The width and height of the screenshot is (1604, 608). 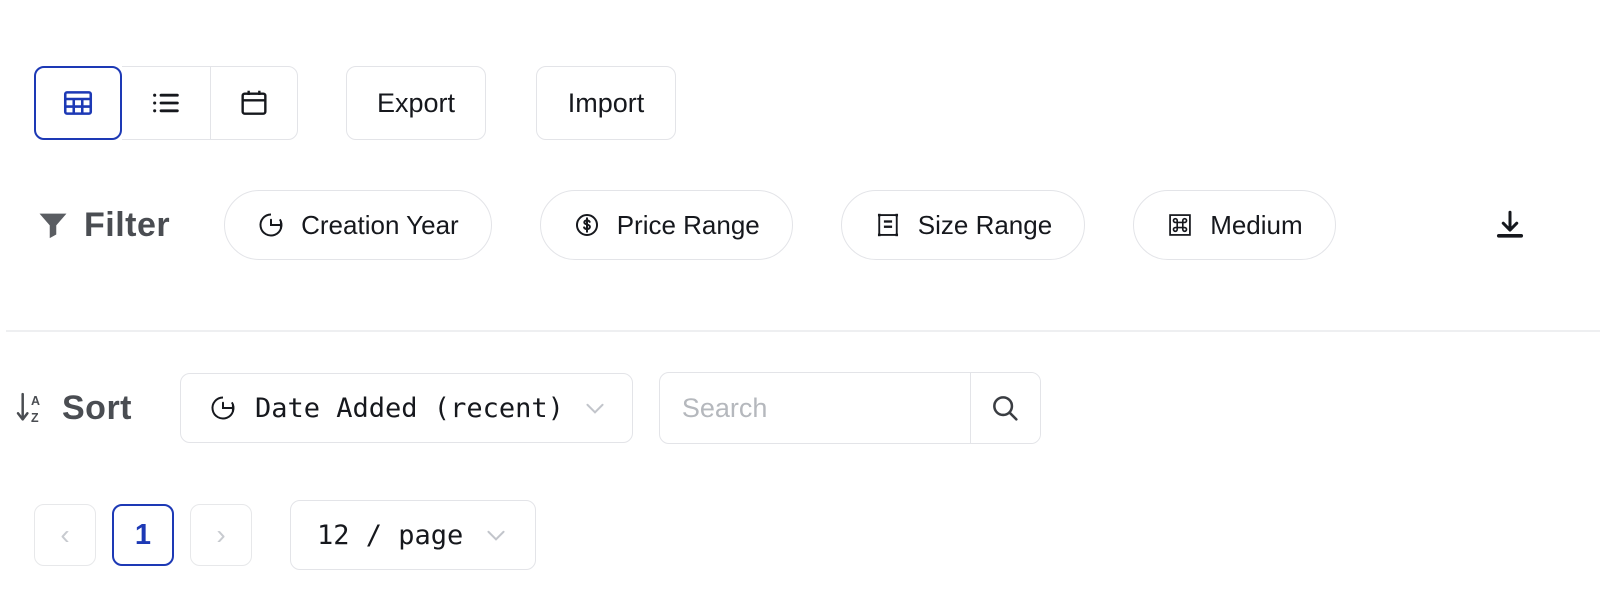 I want to click on filter-chip-label: Medium, so click(x=1256, y=224).